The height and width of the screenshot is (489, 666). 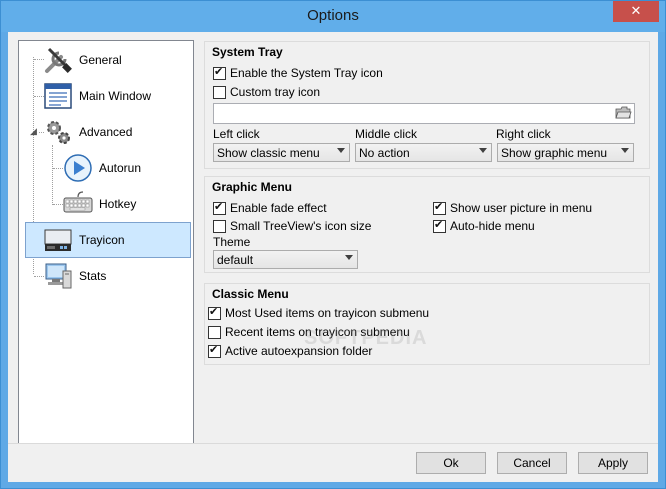 What do you see at coordinates (102, 240) in the screenshot?
I see `tree-item-label: Trayicon` at bounding box center [102, 240].